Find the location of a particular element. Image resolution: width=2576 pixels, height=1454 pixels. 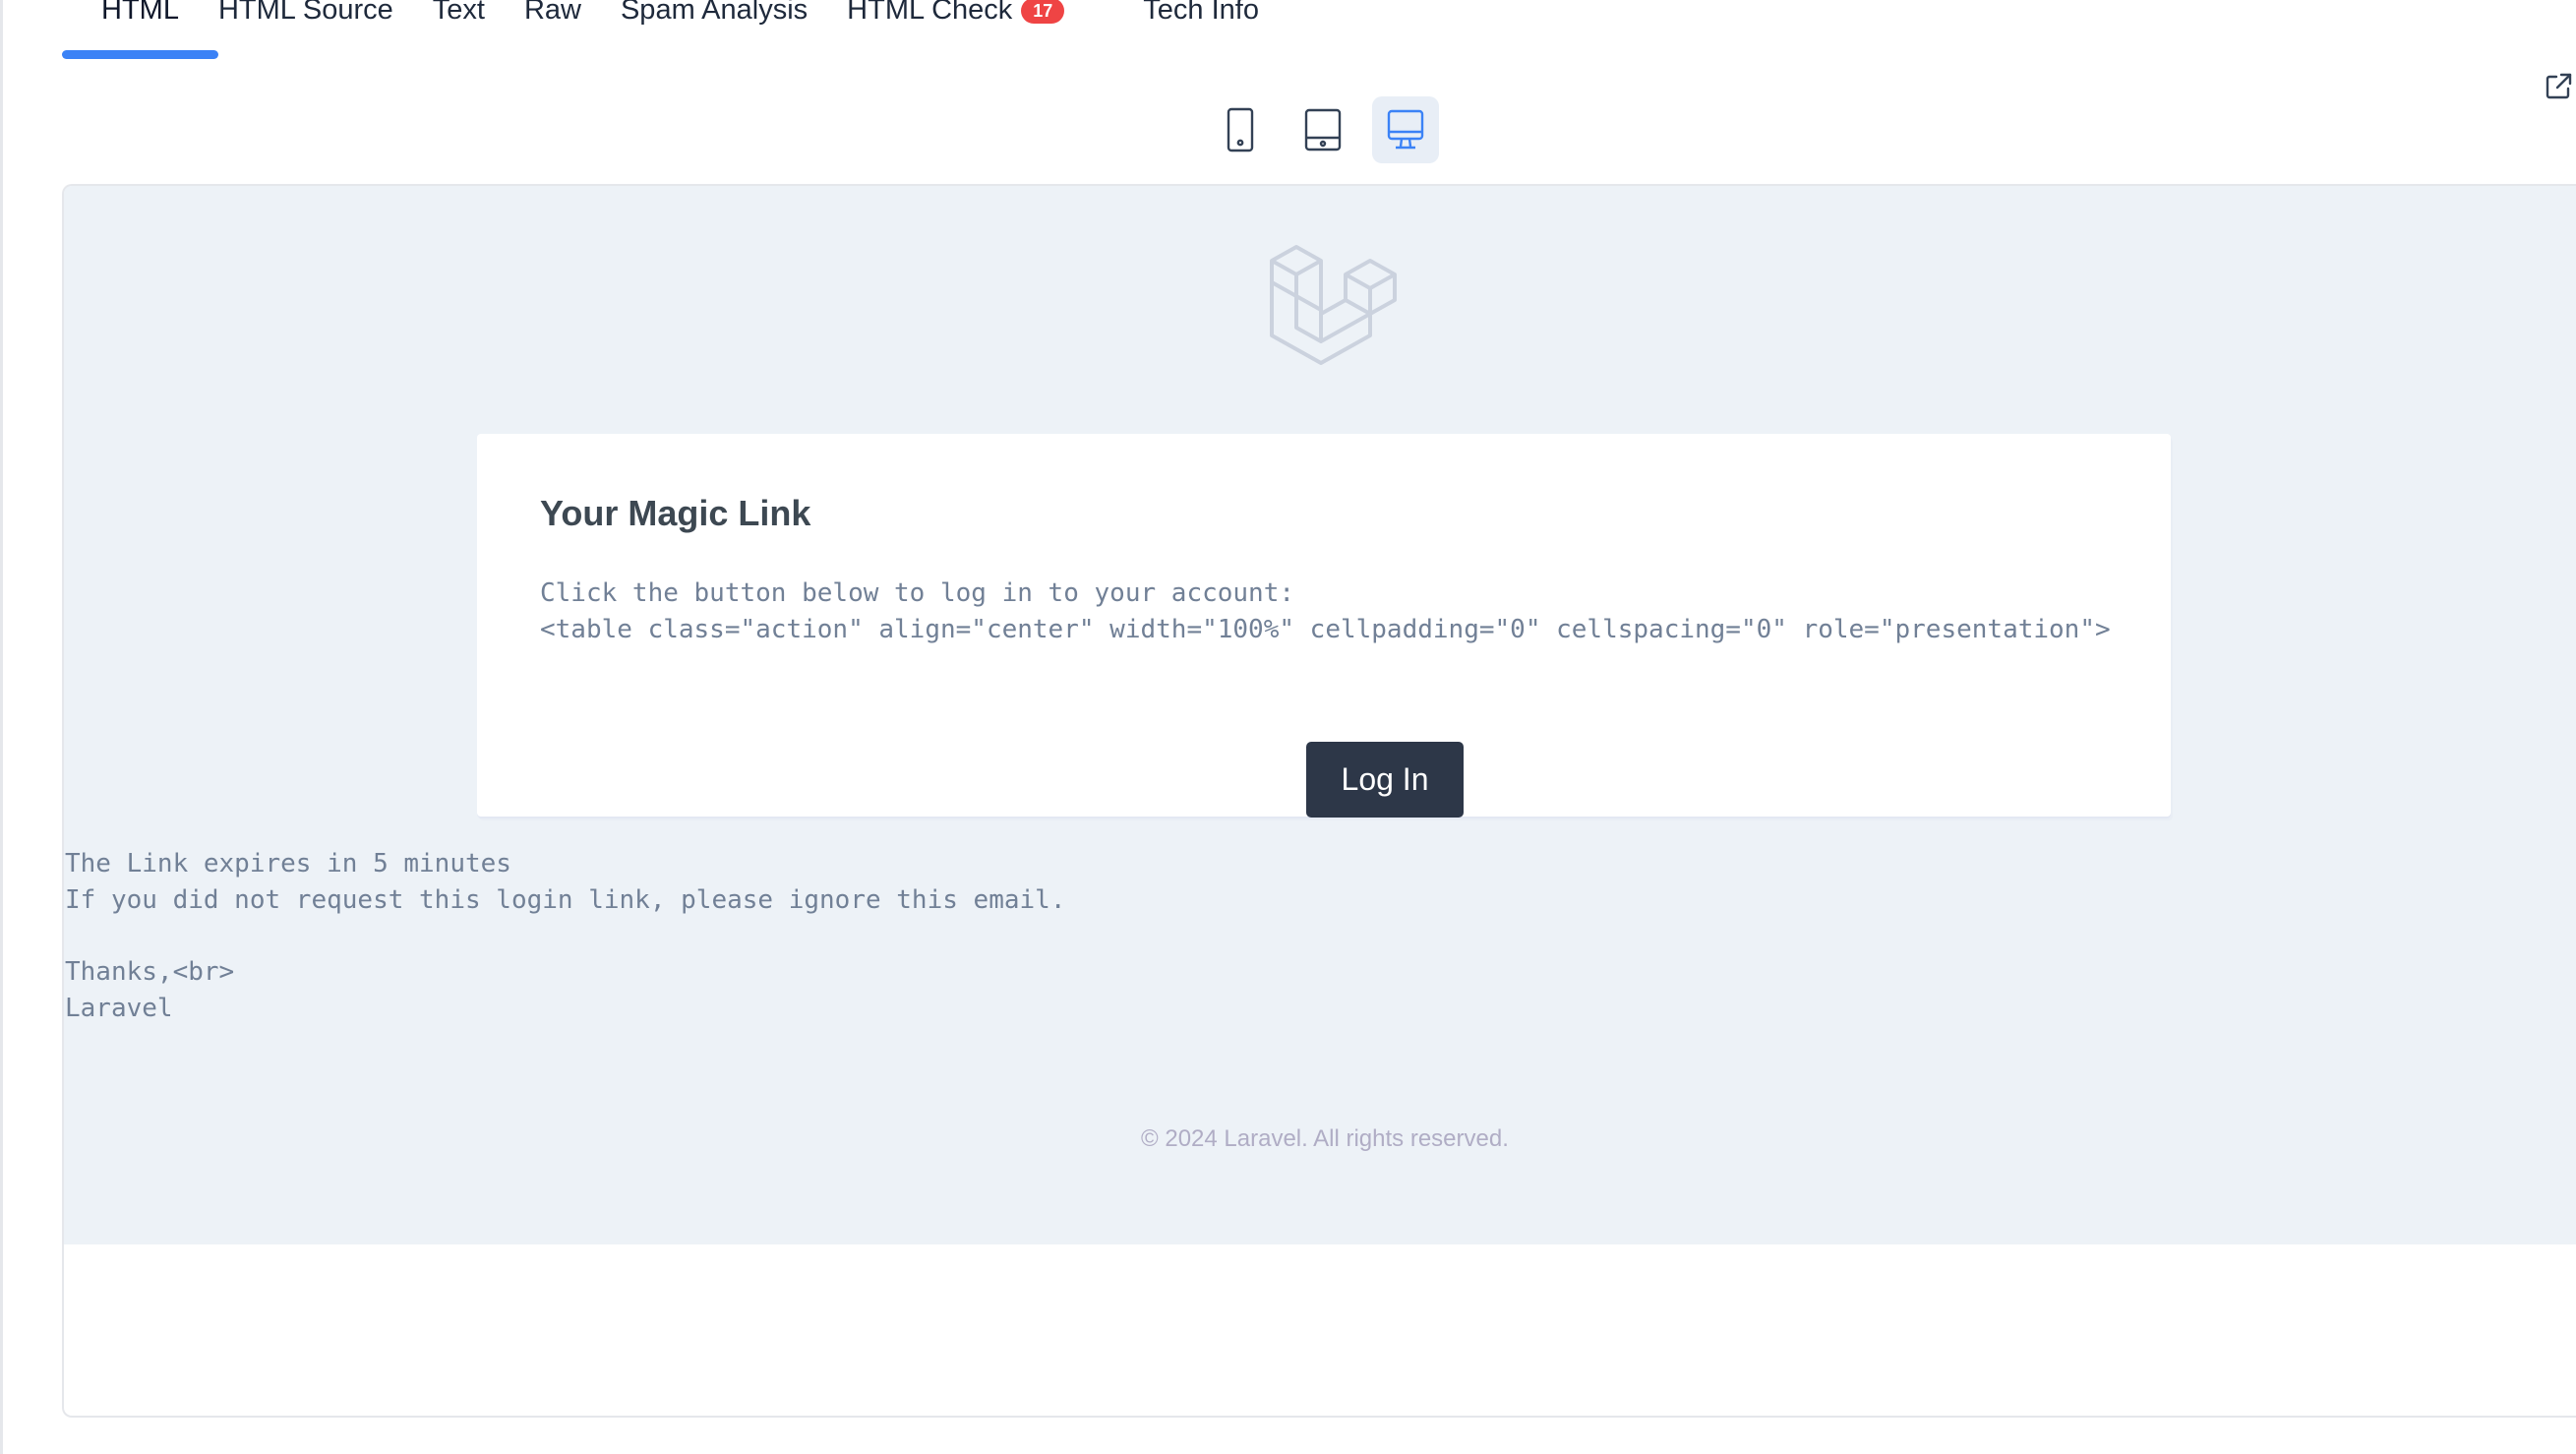

device-size-toggles is located at coordinates (1323, 129).